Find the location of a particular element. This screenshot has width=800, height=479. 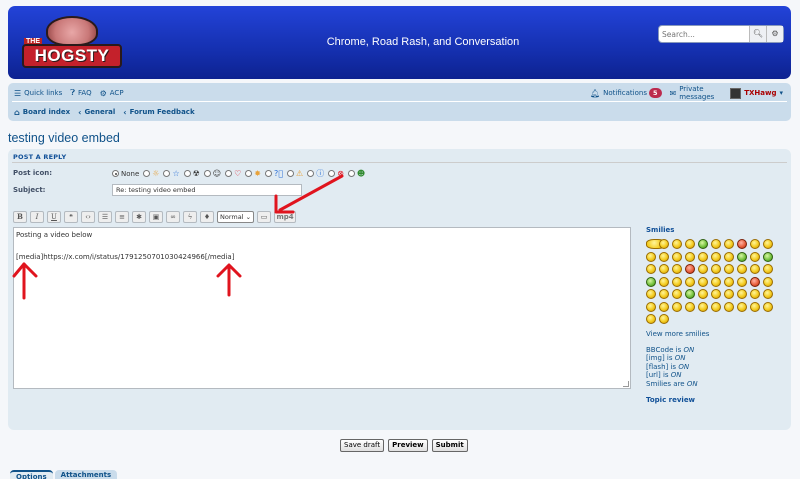

bbcode-link: BBCode is located at coordinates (659, 350).